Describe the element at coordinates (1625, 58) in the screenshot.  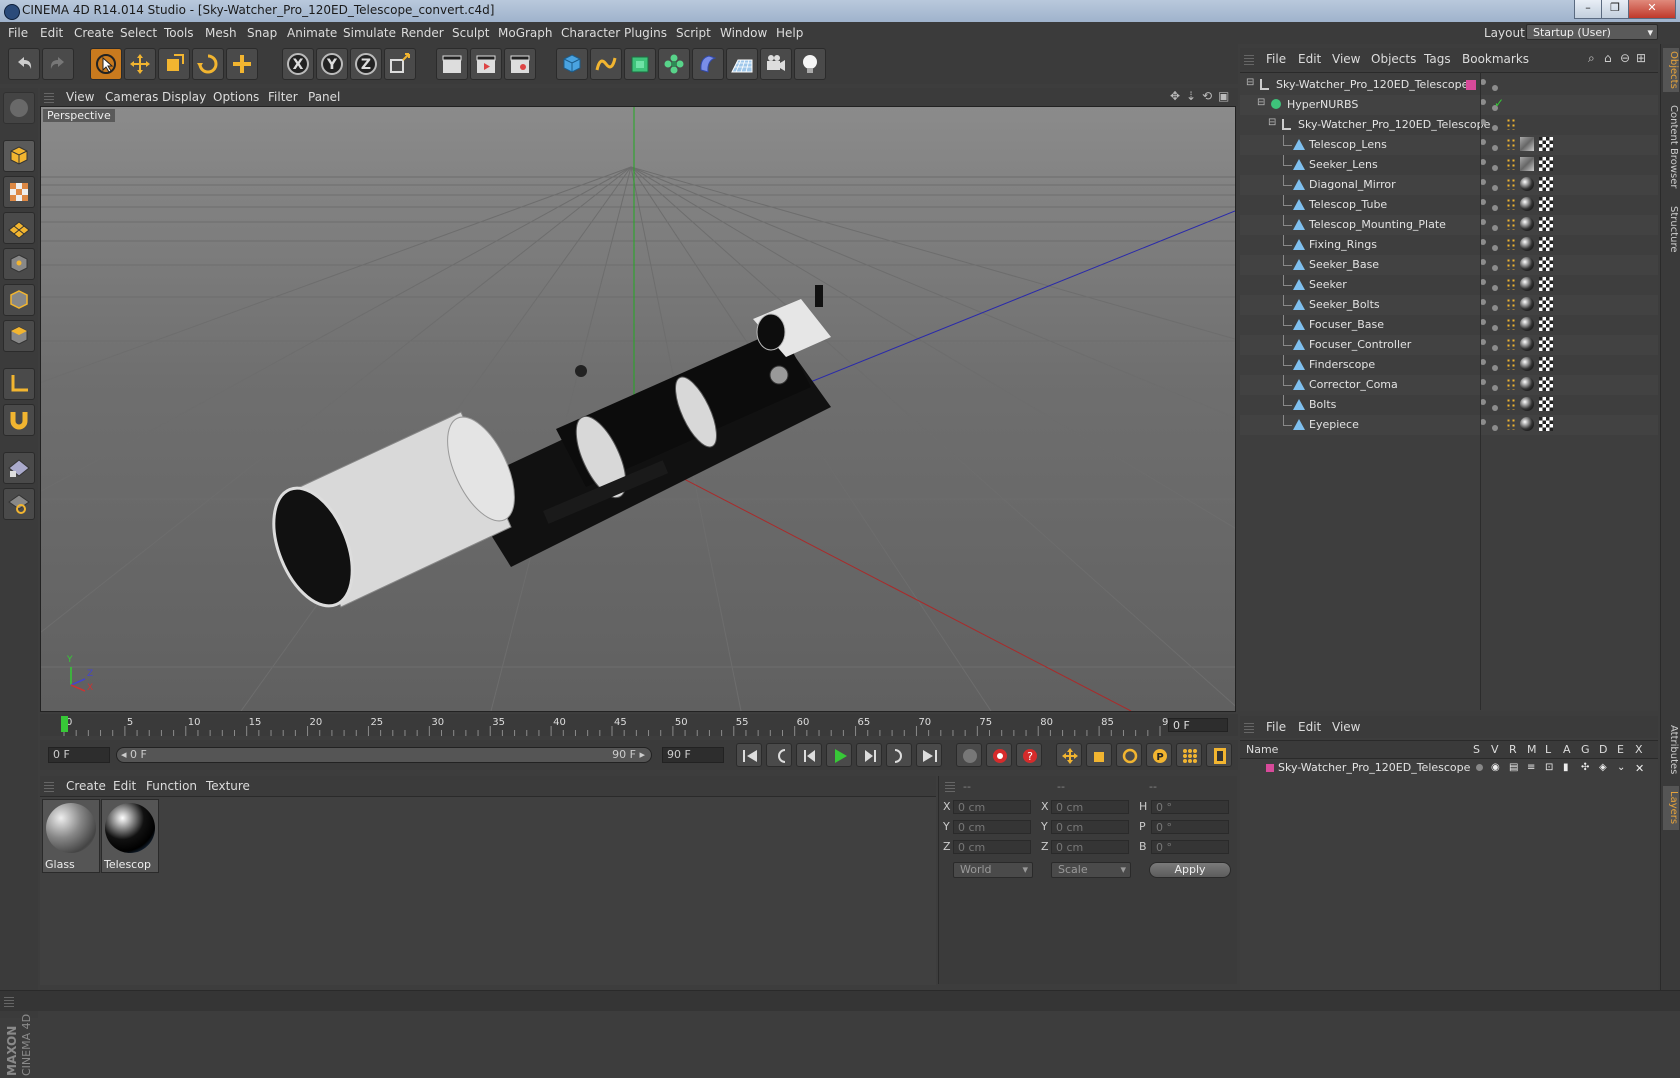
I see `collapse-icon: ⊖` at that location.